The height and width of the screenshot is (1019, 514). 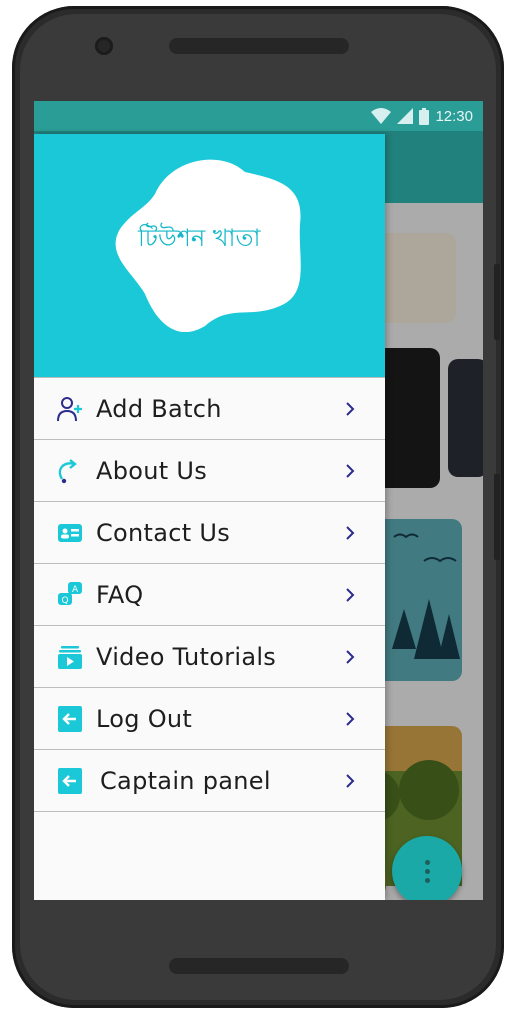 What do you see at coordinates (104, 46) in the screenshot?
I see `front-camera` at bounding box center [104, 46].